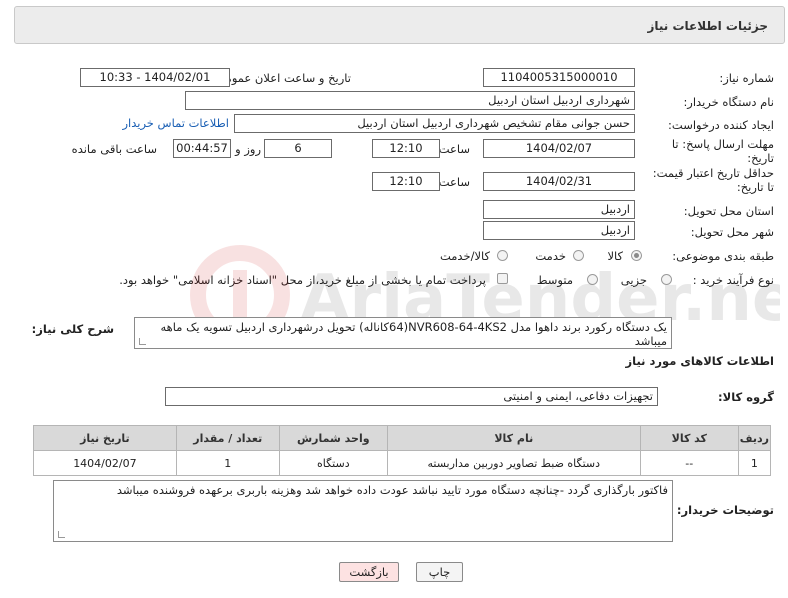  Describe the element at coordinates (713, 173) in the screenshot. I see `validity-label: حداقل تاریخ اعتبار قیمت:` at that location.